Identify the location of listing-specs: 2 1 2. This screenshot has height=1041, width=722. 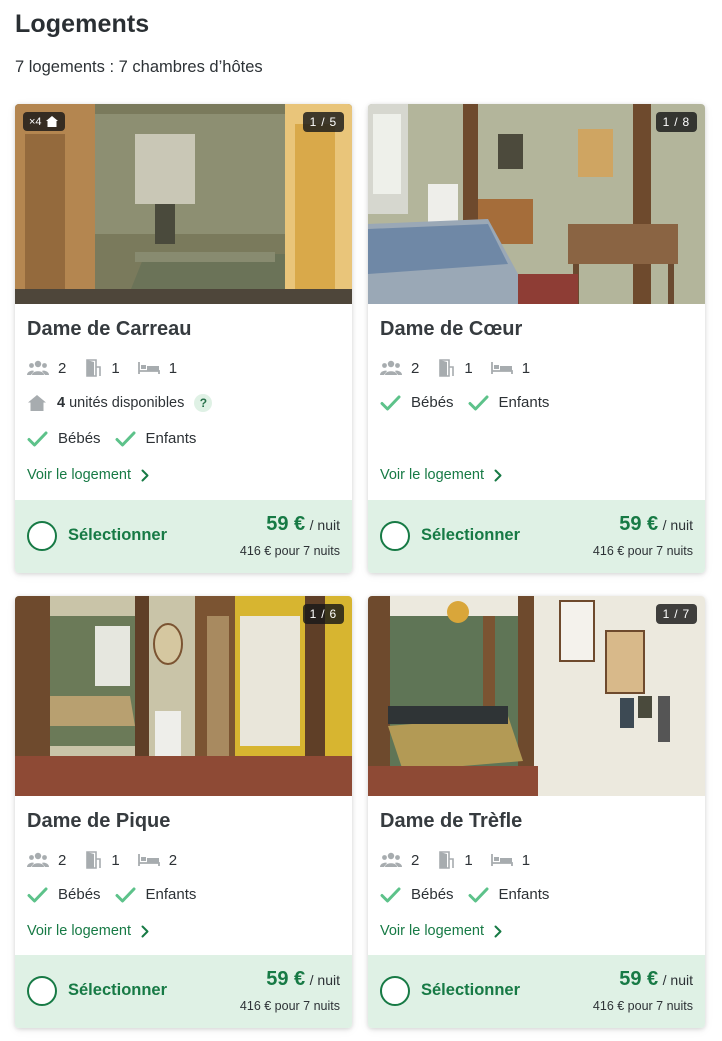
(111, 860).